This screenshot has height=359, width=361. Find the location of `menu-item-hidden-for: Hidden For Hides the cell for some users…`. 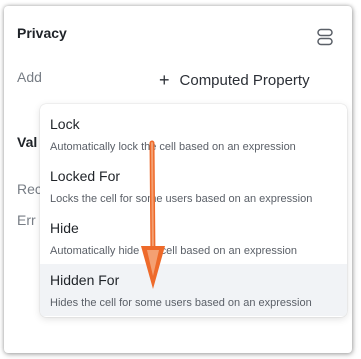

menu-item-hidden-for: Hidden For Hides the cell for some users… is located at coordinates (193, 290).